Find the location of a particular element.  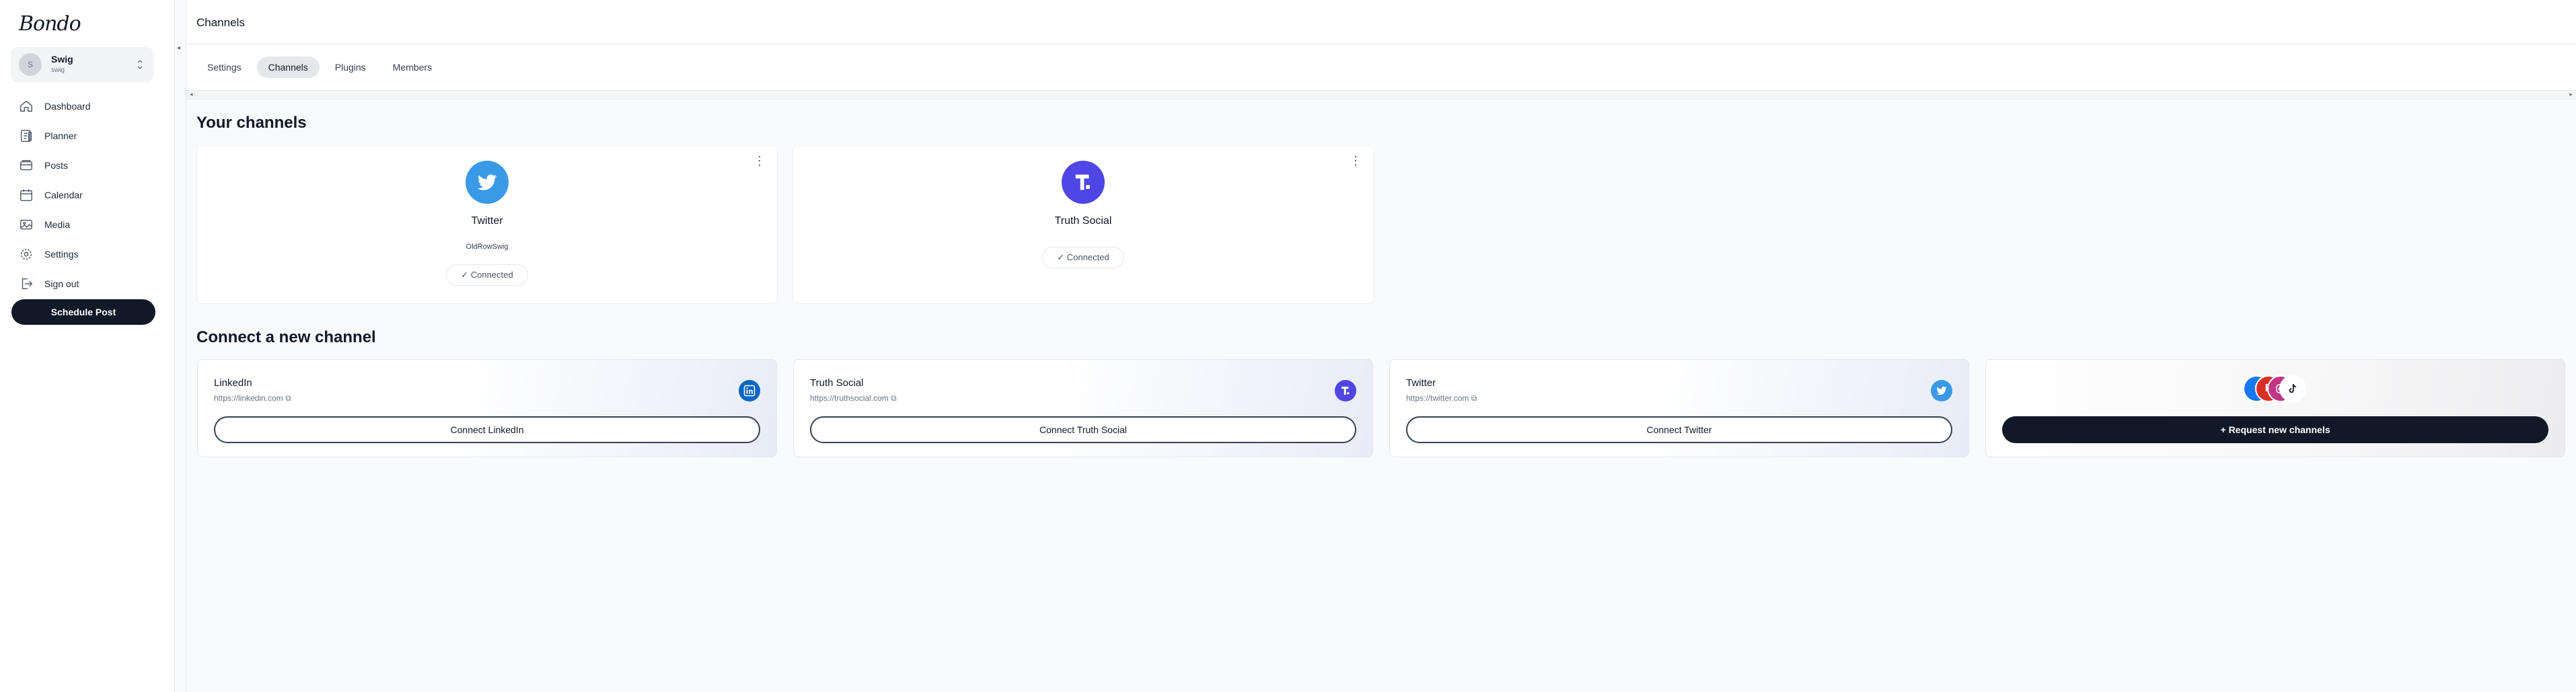

sidebar-item-label: Sign out is located at coordinates (61, 283).